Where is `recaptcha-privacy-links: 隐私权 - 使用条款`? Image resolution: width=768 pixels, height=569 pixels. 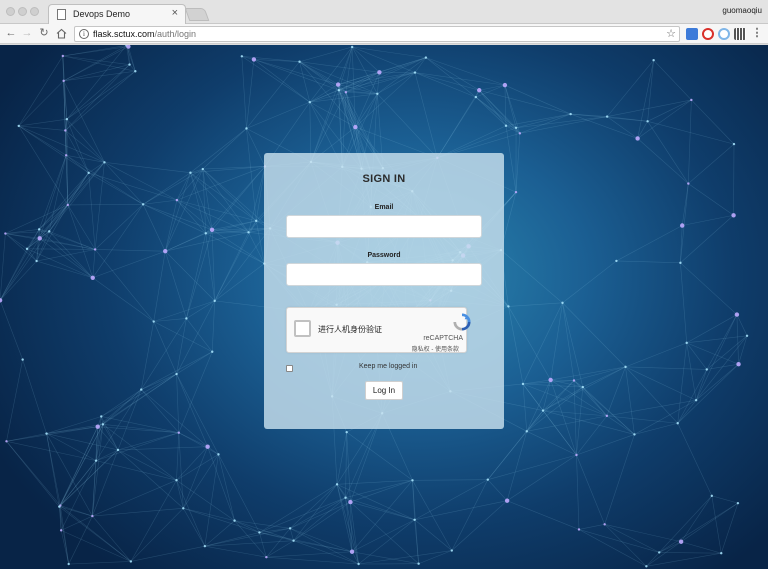 recaptcha-privacy-links: 隐私权 - 使用条款 is located at coordinates (435, 348).